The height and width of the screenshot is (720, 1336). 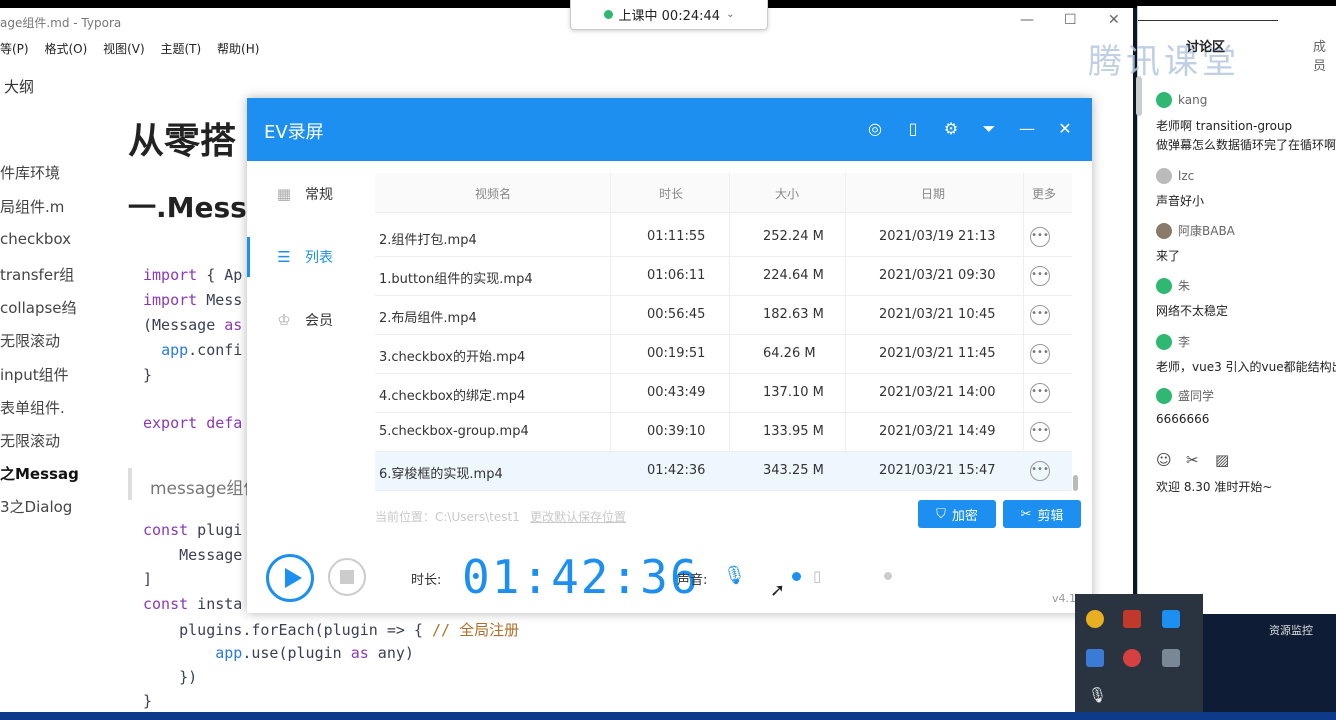 I want to click on scissors-icon: ✂, so click(x=1192, y=460).